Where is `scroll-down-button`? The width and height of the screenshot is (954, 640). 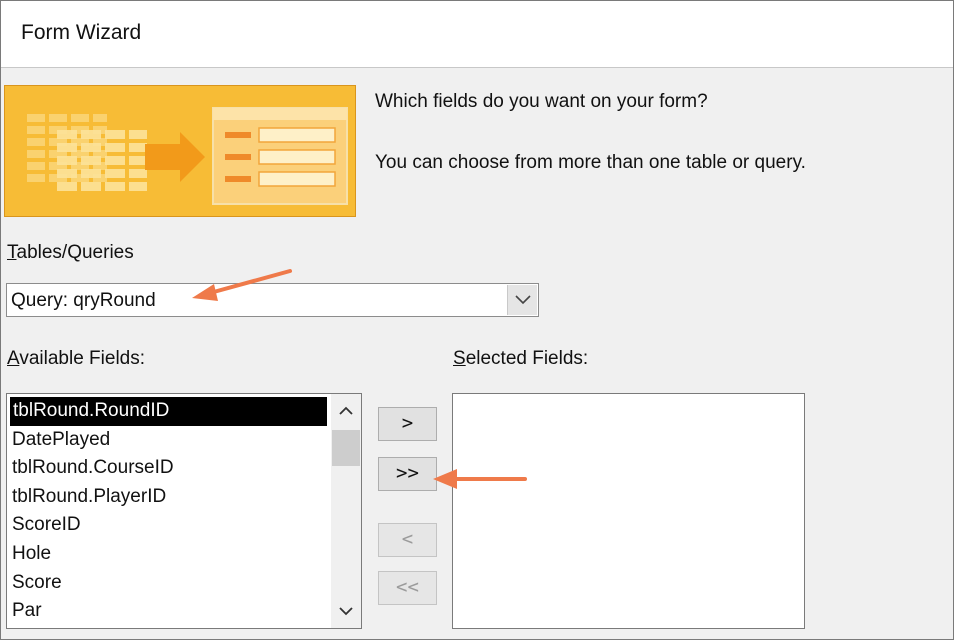 scroll-down-button is located at coordinates (346, 611).